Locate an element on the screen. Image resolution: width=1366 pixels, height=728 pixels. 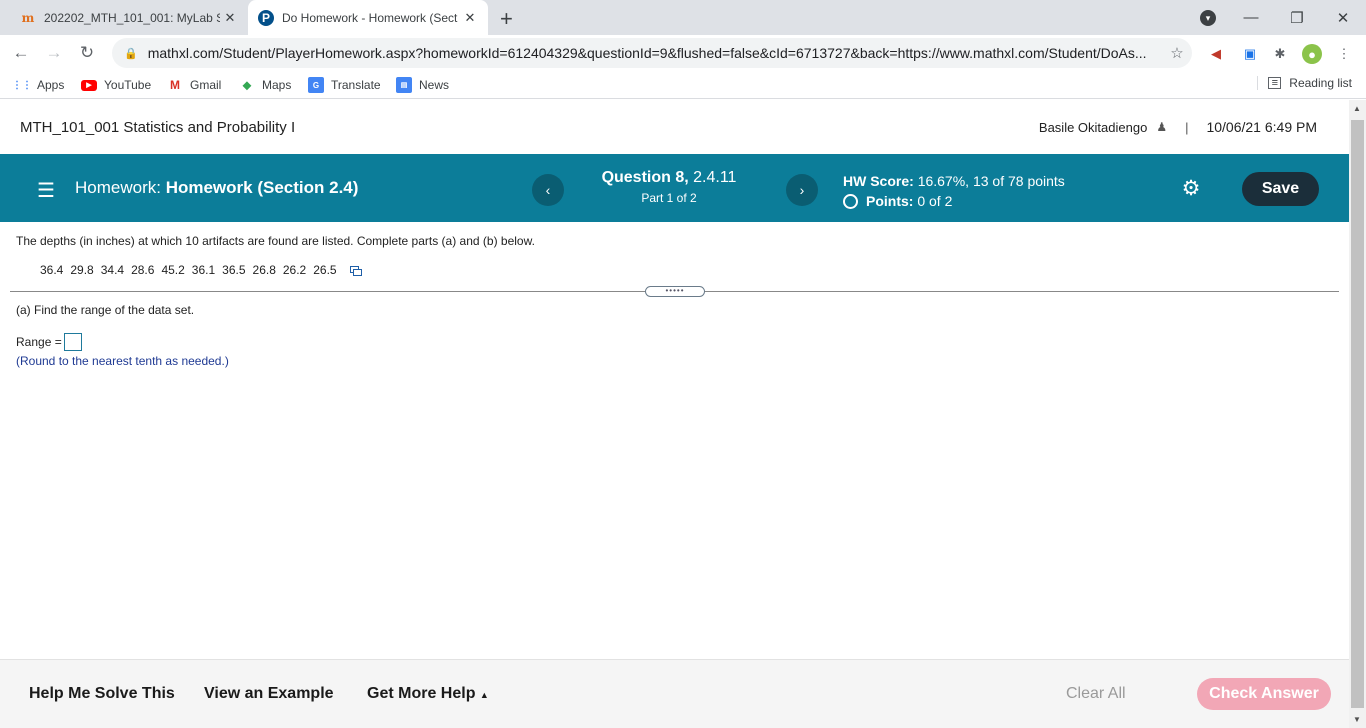
megaphone-extension-icon: ◀ is located at coordinates (1216, 54).